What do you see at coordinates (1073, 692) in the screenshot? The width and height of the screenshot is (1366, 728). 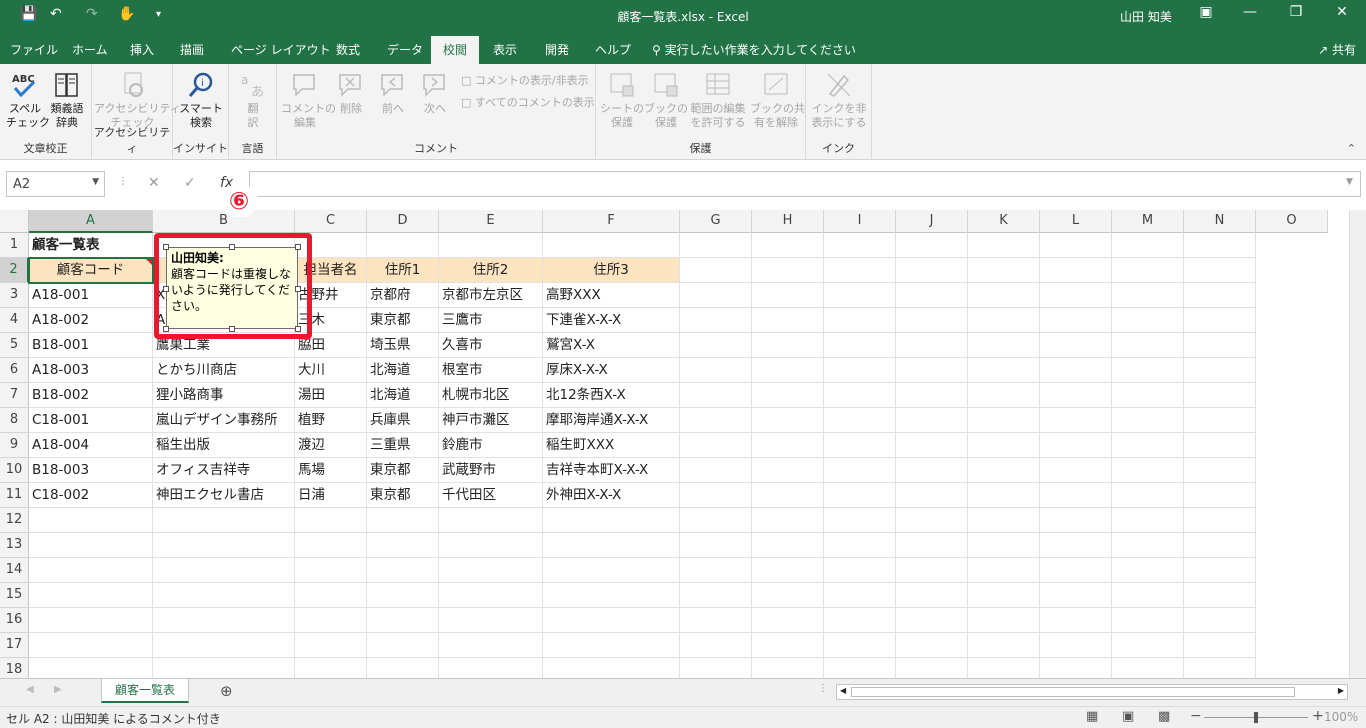 I see `scroll-thumb` at bounding box center [1073, 692].